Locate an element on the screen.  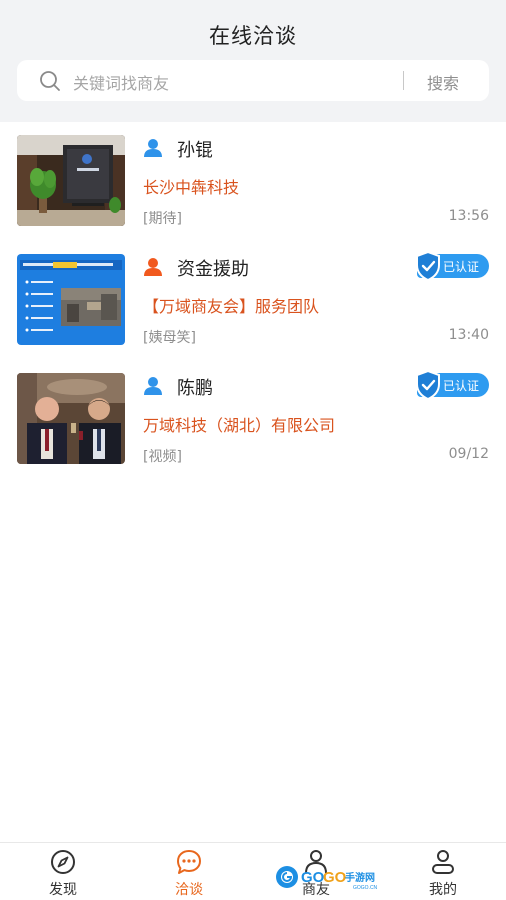
chat-company: 【万域商友会】服务团队 is located at coordinates (231, 306).